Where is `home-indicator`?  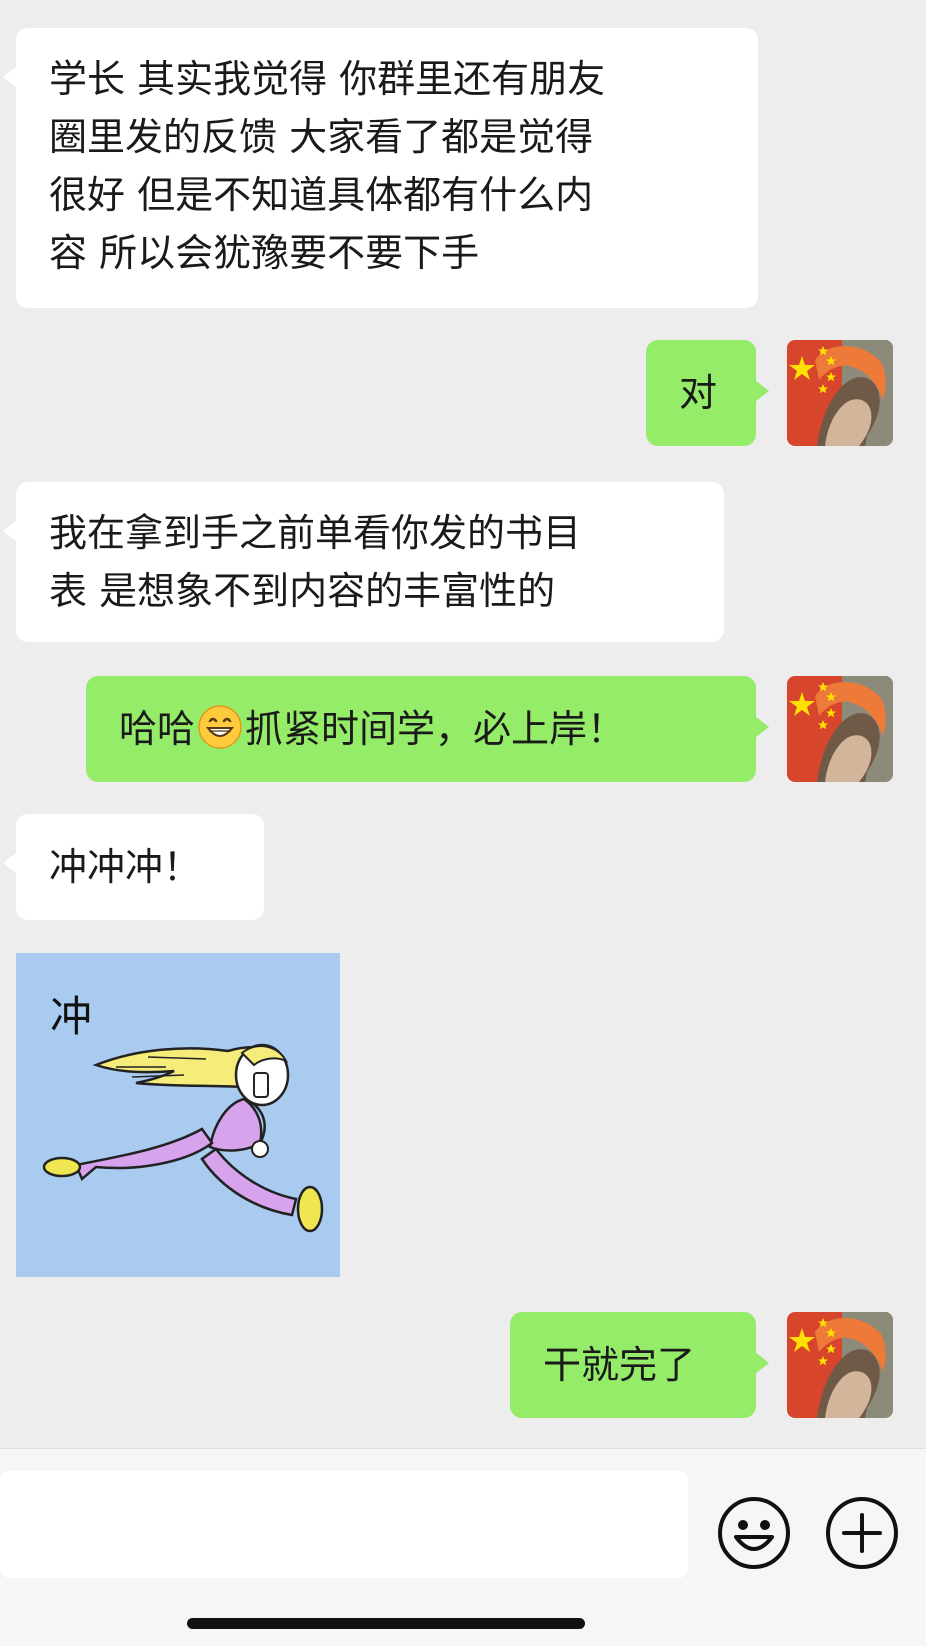
home-indicator is located at coordinates (386, 1623).